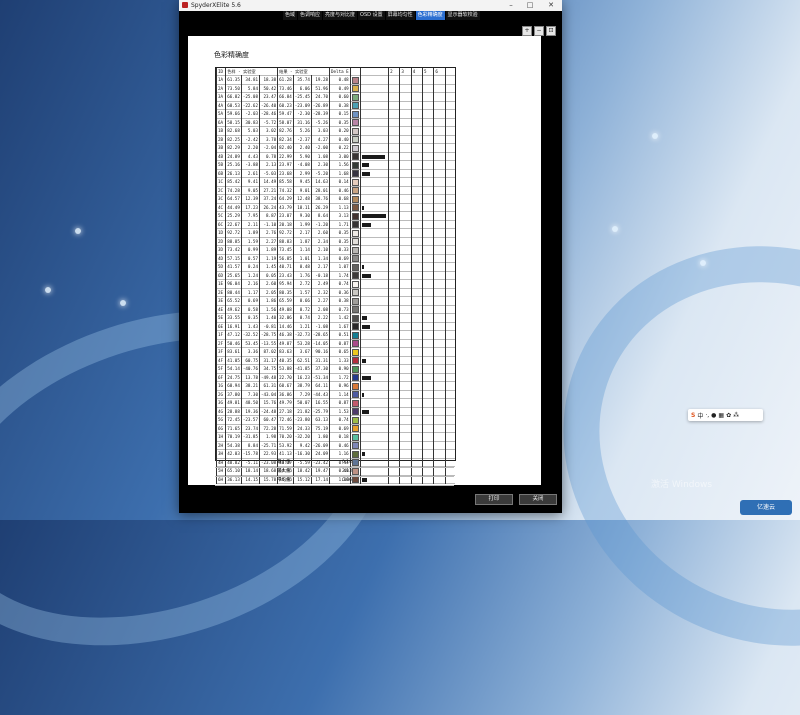  I want to click on table-row: 6B 26.13 2.61 -5.03 23.68 2.99 -5.20 1.68, so click(335, 173).